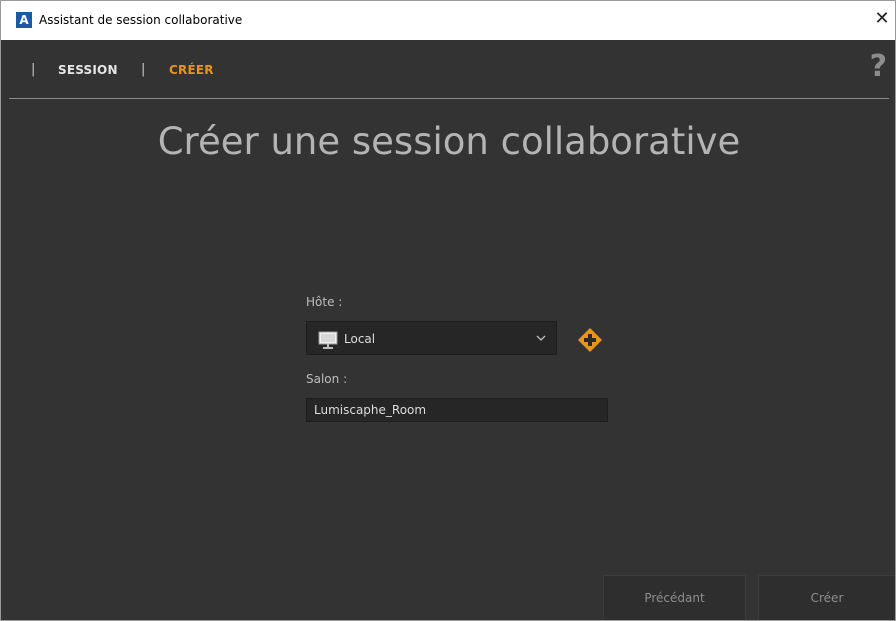 The image size is (896, 621). I want to click on tabs-divider, so click(449, 98).